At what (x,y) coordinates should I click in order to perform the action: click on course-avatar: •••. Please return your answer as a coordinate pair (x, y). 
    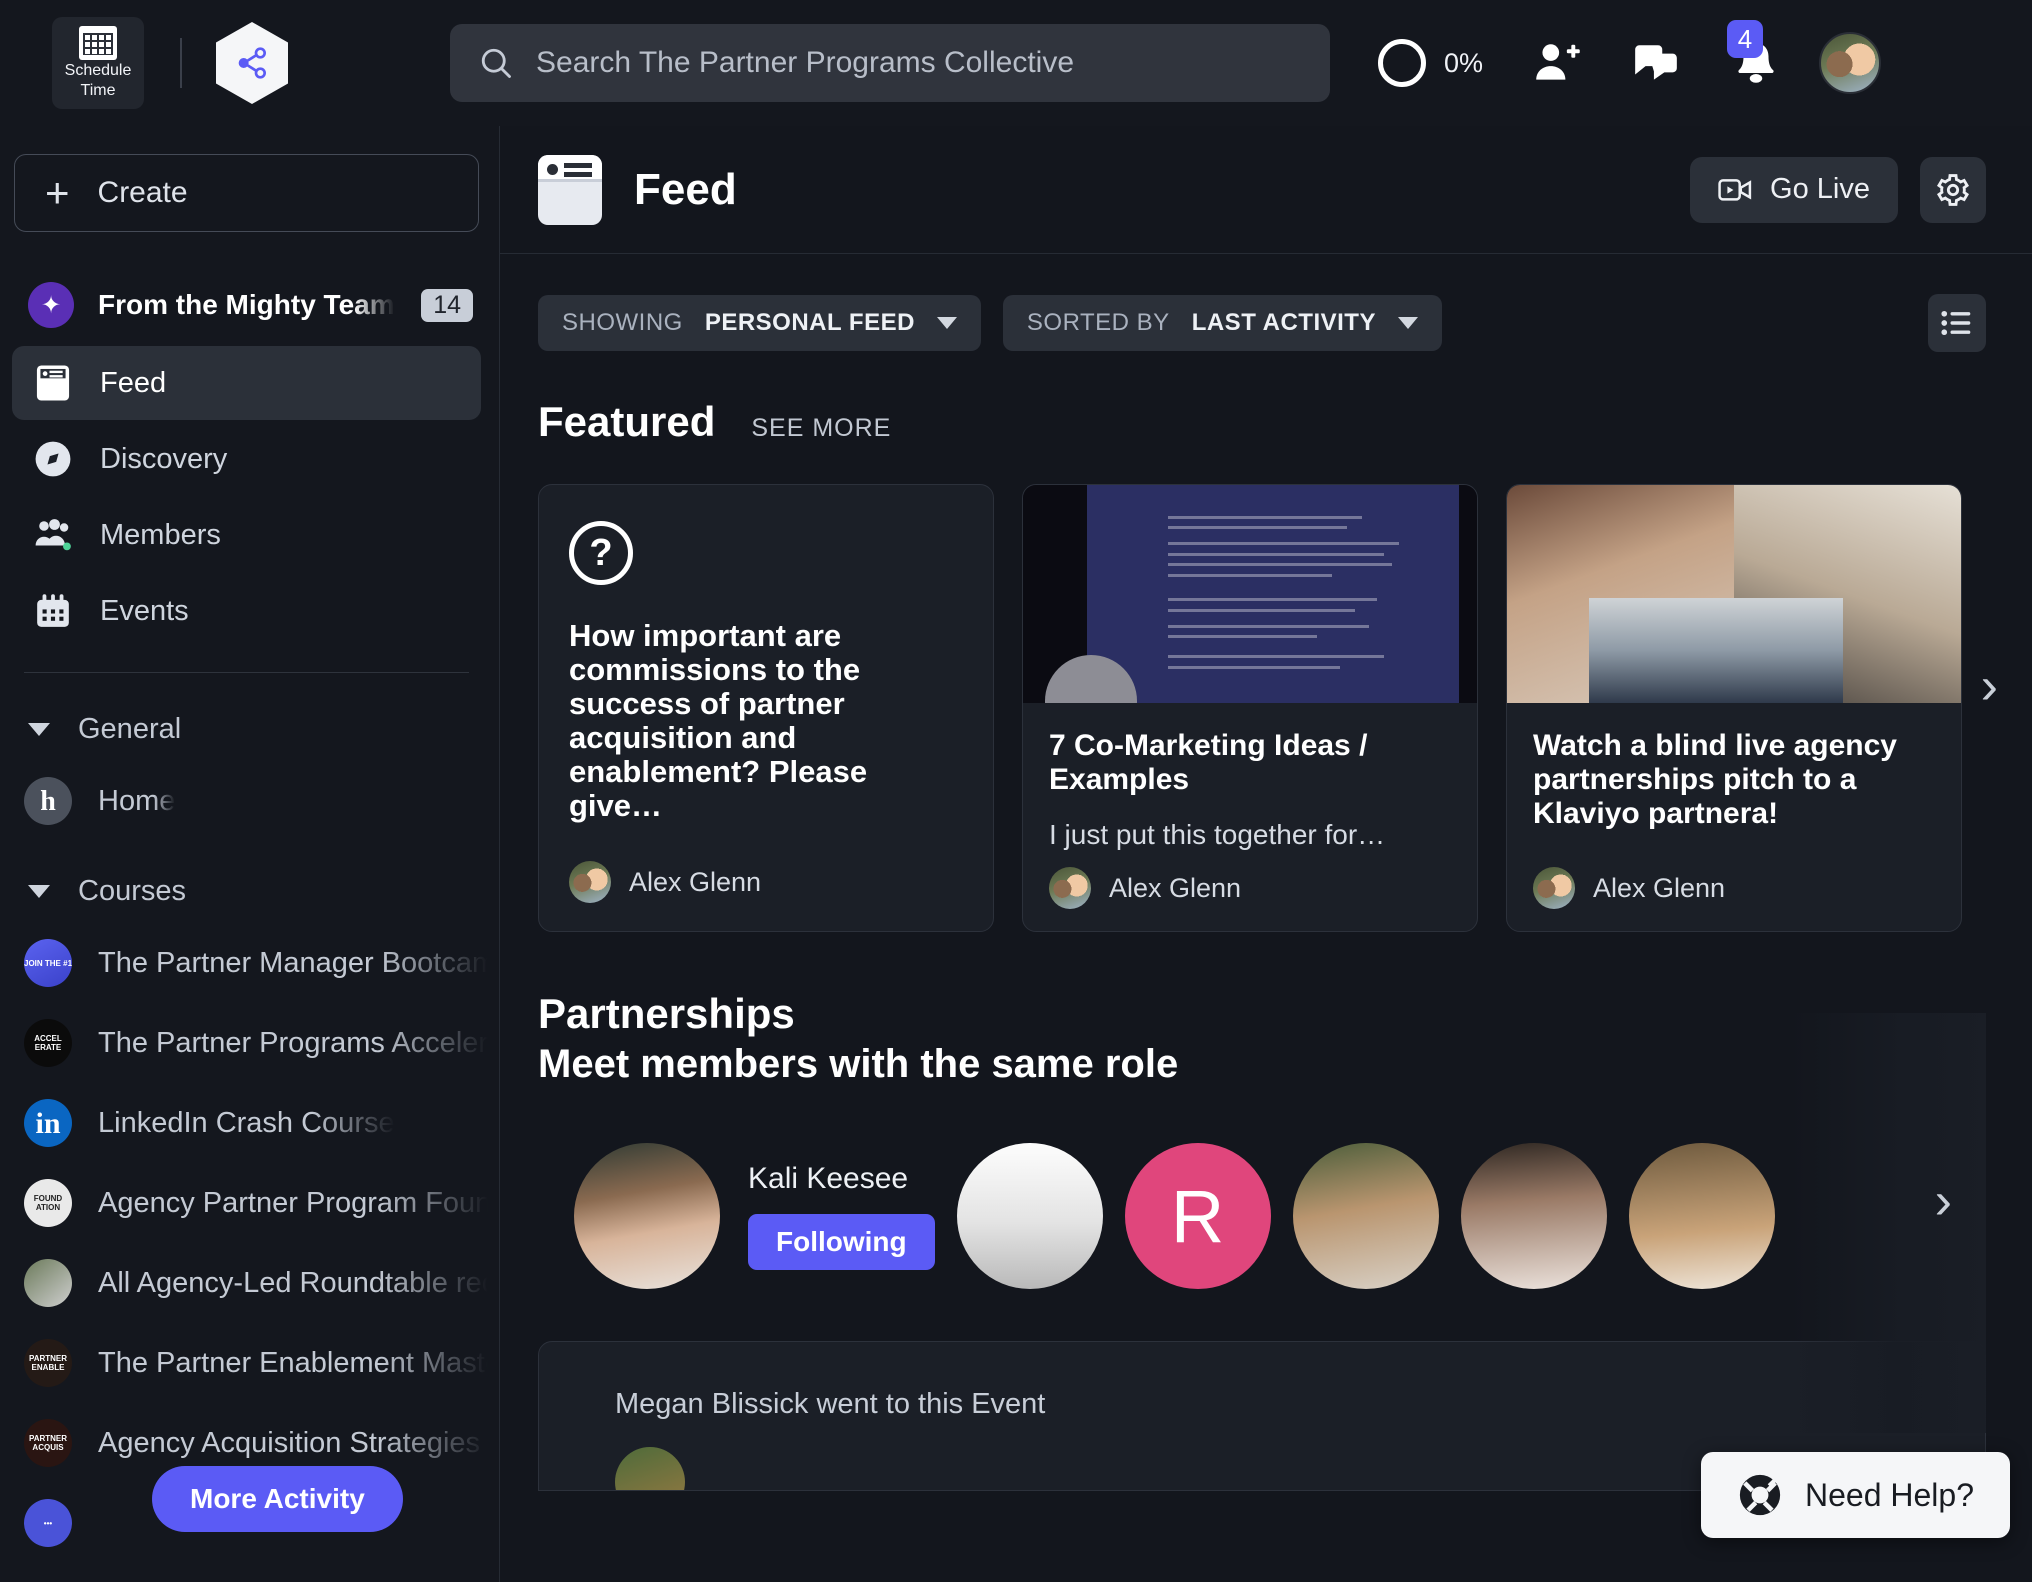
    Looking at the image, I should click on (48, 1523).